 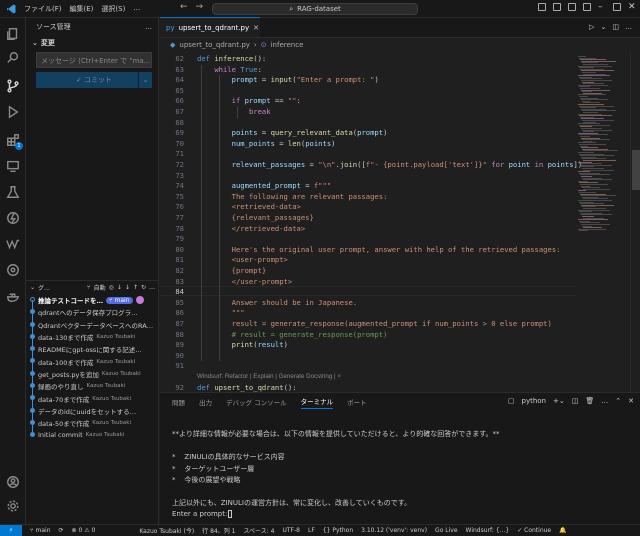 I want to click on fetch-icon: ↓, so click(x=119, y=287).